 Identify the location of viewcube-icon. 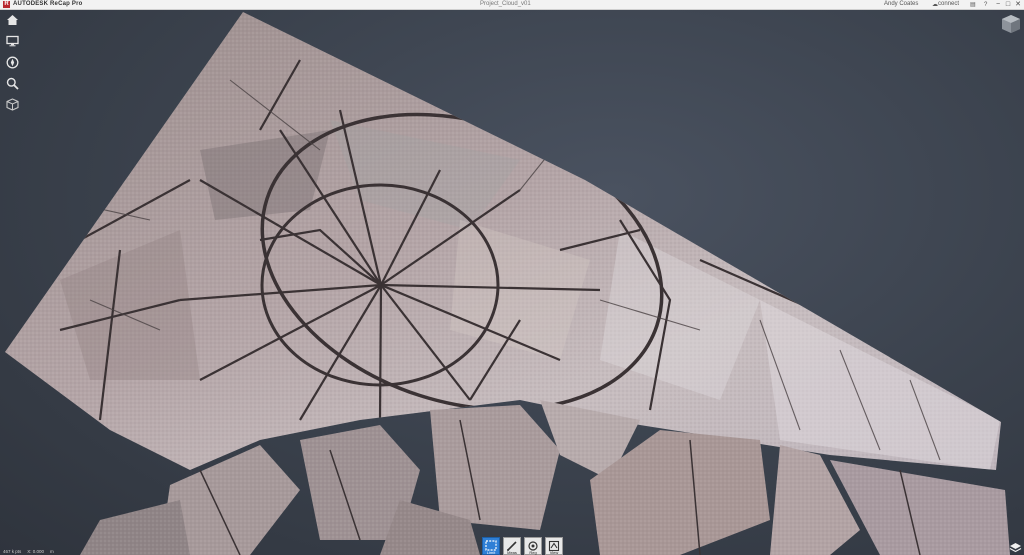
(1011, 24).